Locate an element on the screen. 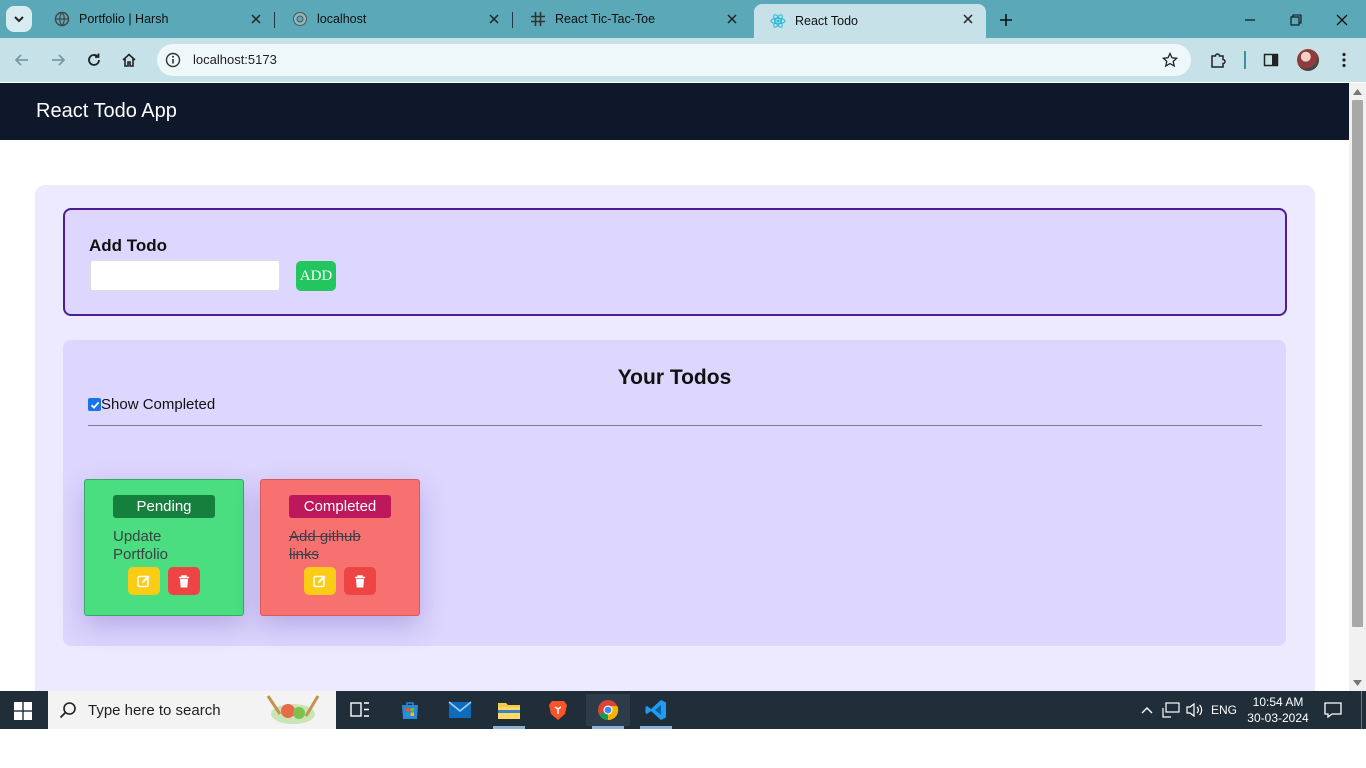 The width and height of the screenshot is (1366, 768). add-todo-section: Add Todo ADD is located at coordinates (675, 262).